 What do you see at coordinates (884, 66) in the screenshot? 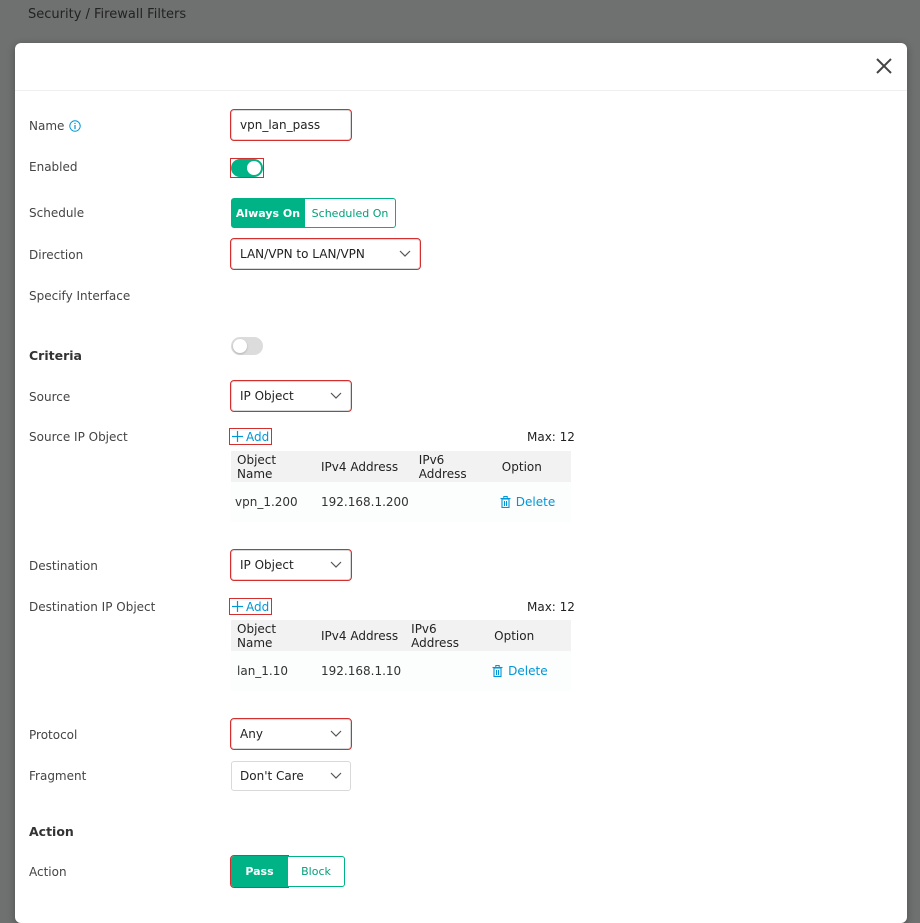
I see `close-icon` at bounding box center [884, 66].